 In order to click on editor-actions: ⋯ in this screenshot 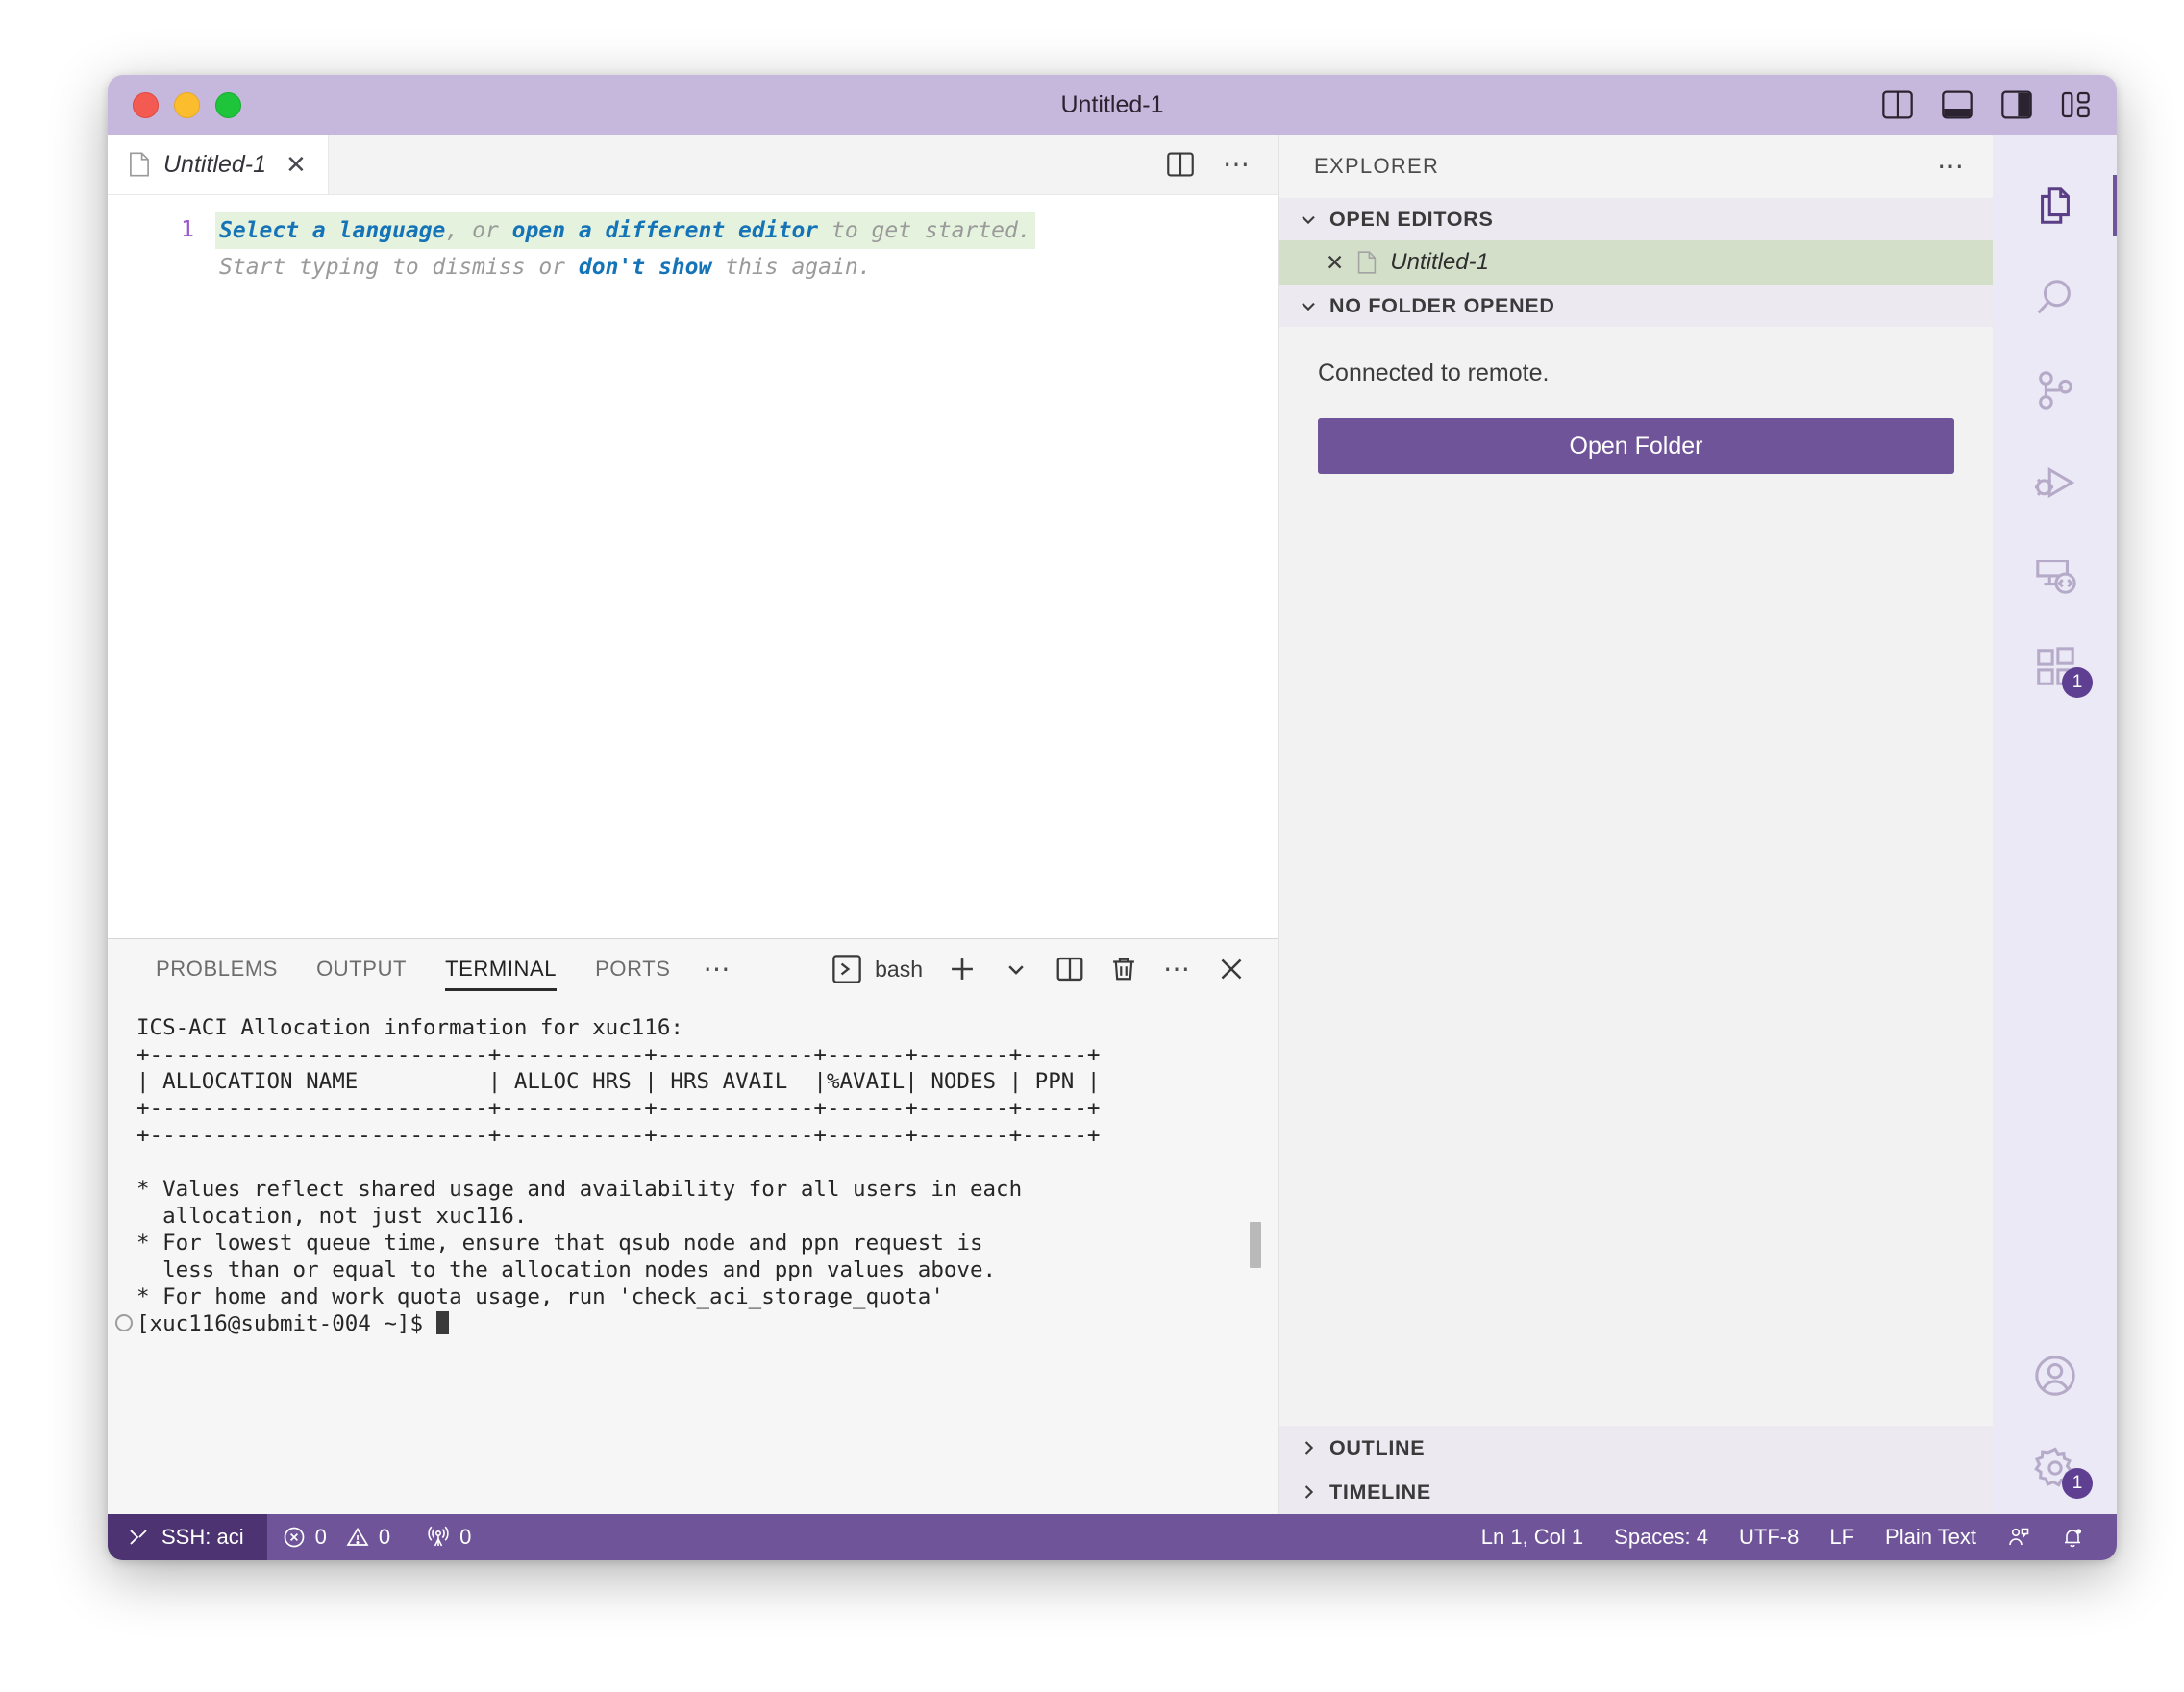, I will do `click(1223, 164)`.